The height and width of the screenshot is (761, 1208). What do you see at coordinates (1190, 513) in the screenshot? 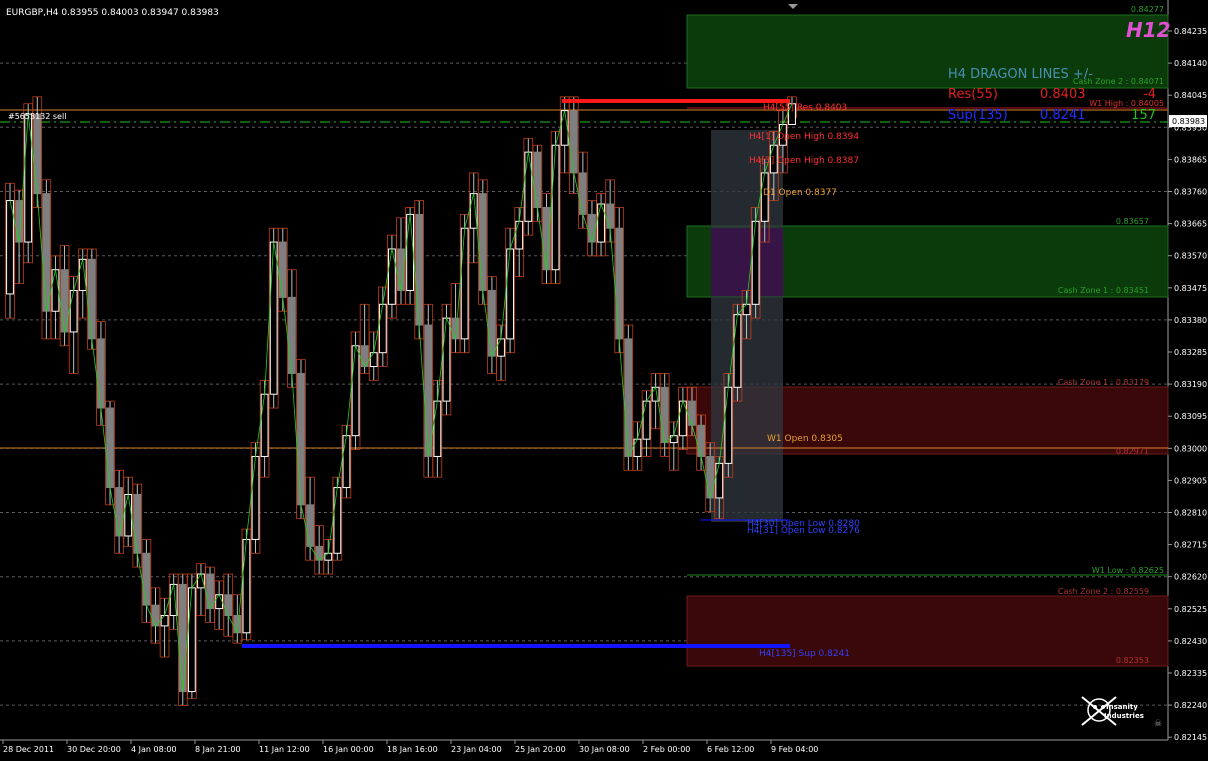
I see `price-tick-label: 0.82810` at bounding box center [1190, 513].